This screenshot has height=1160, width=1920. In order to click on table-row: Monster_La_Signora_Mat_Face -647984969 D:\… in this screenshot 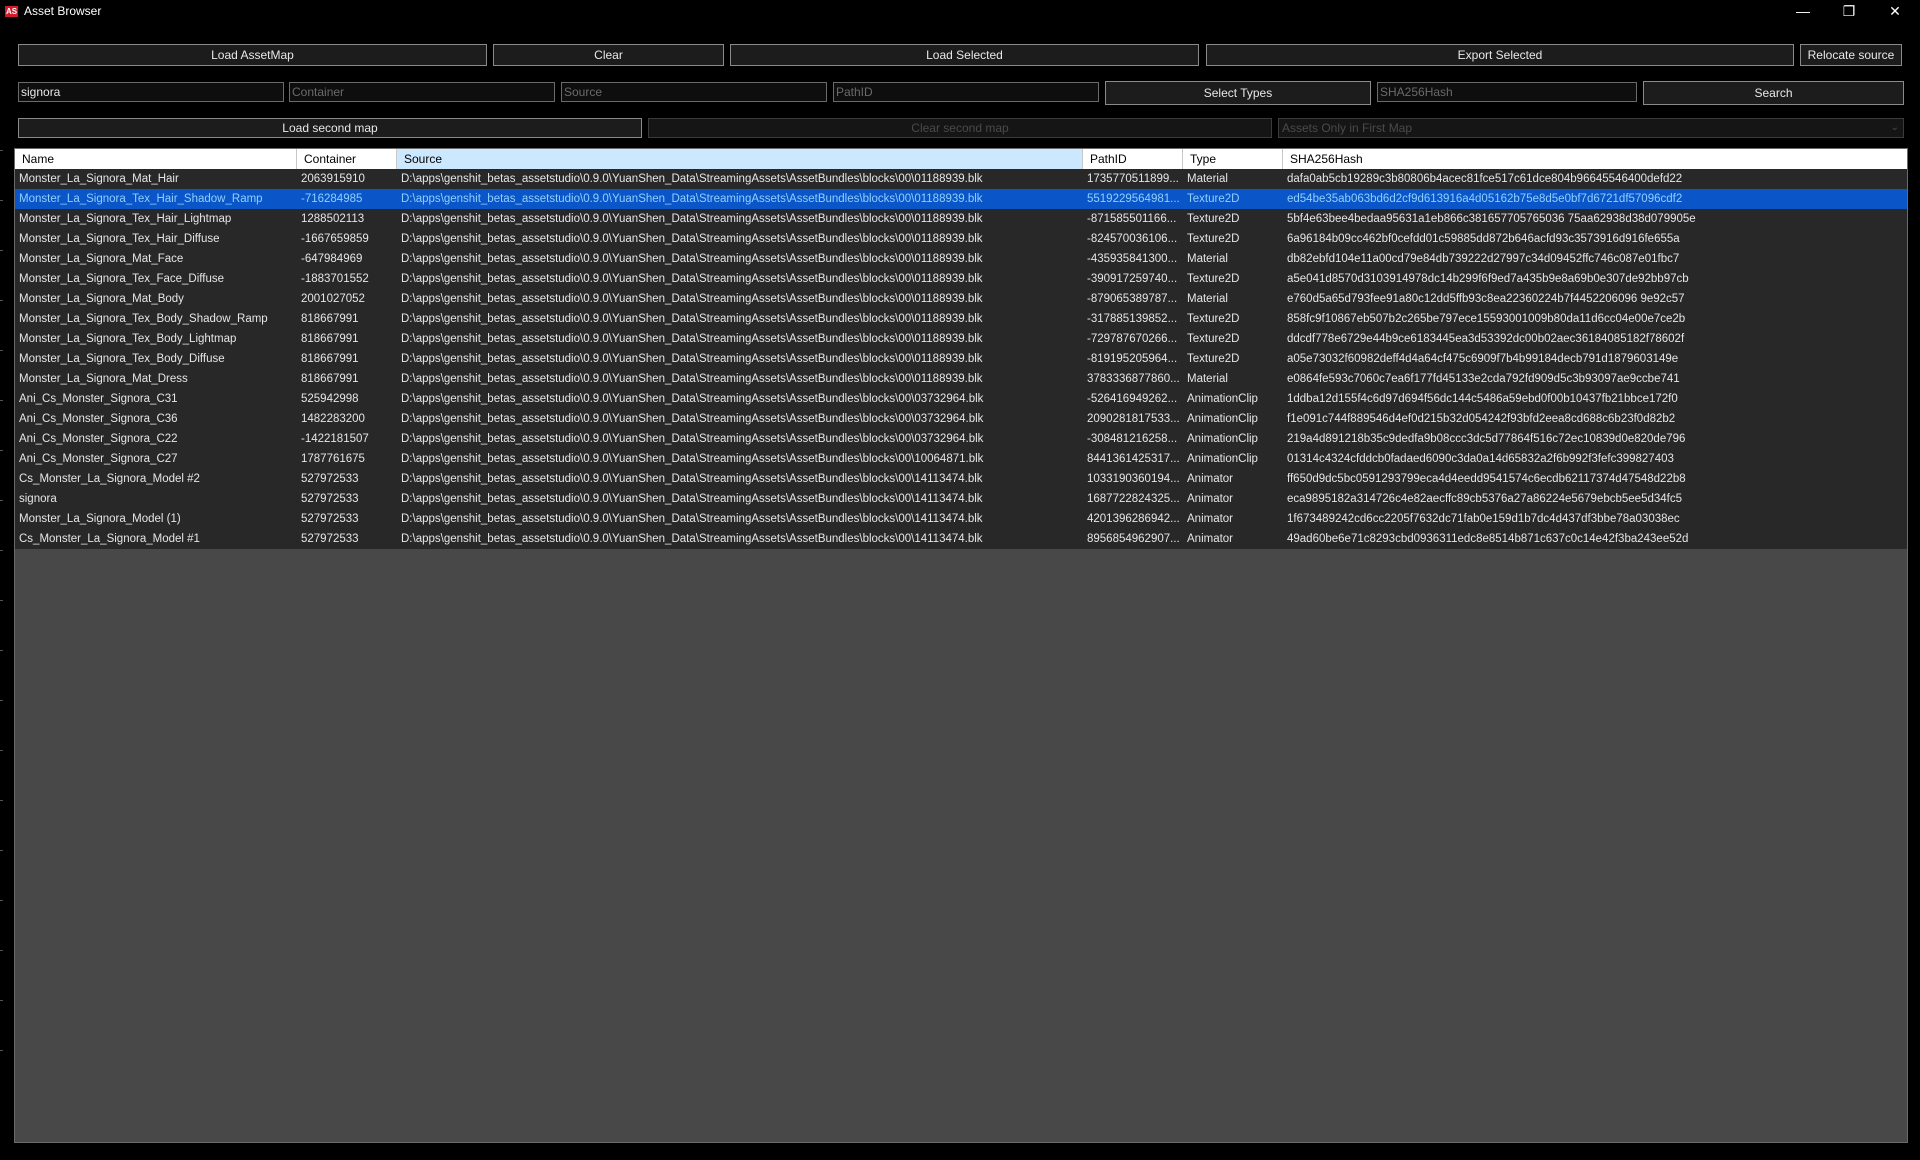, I will do `click(961, 259)`.